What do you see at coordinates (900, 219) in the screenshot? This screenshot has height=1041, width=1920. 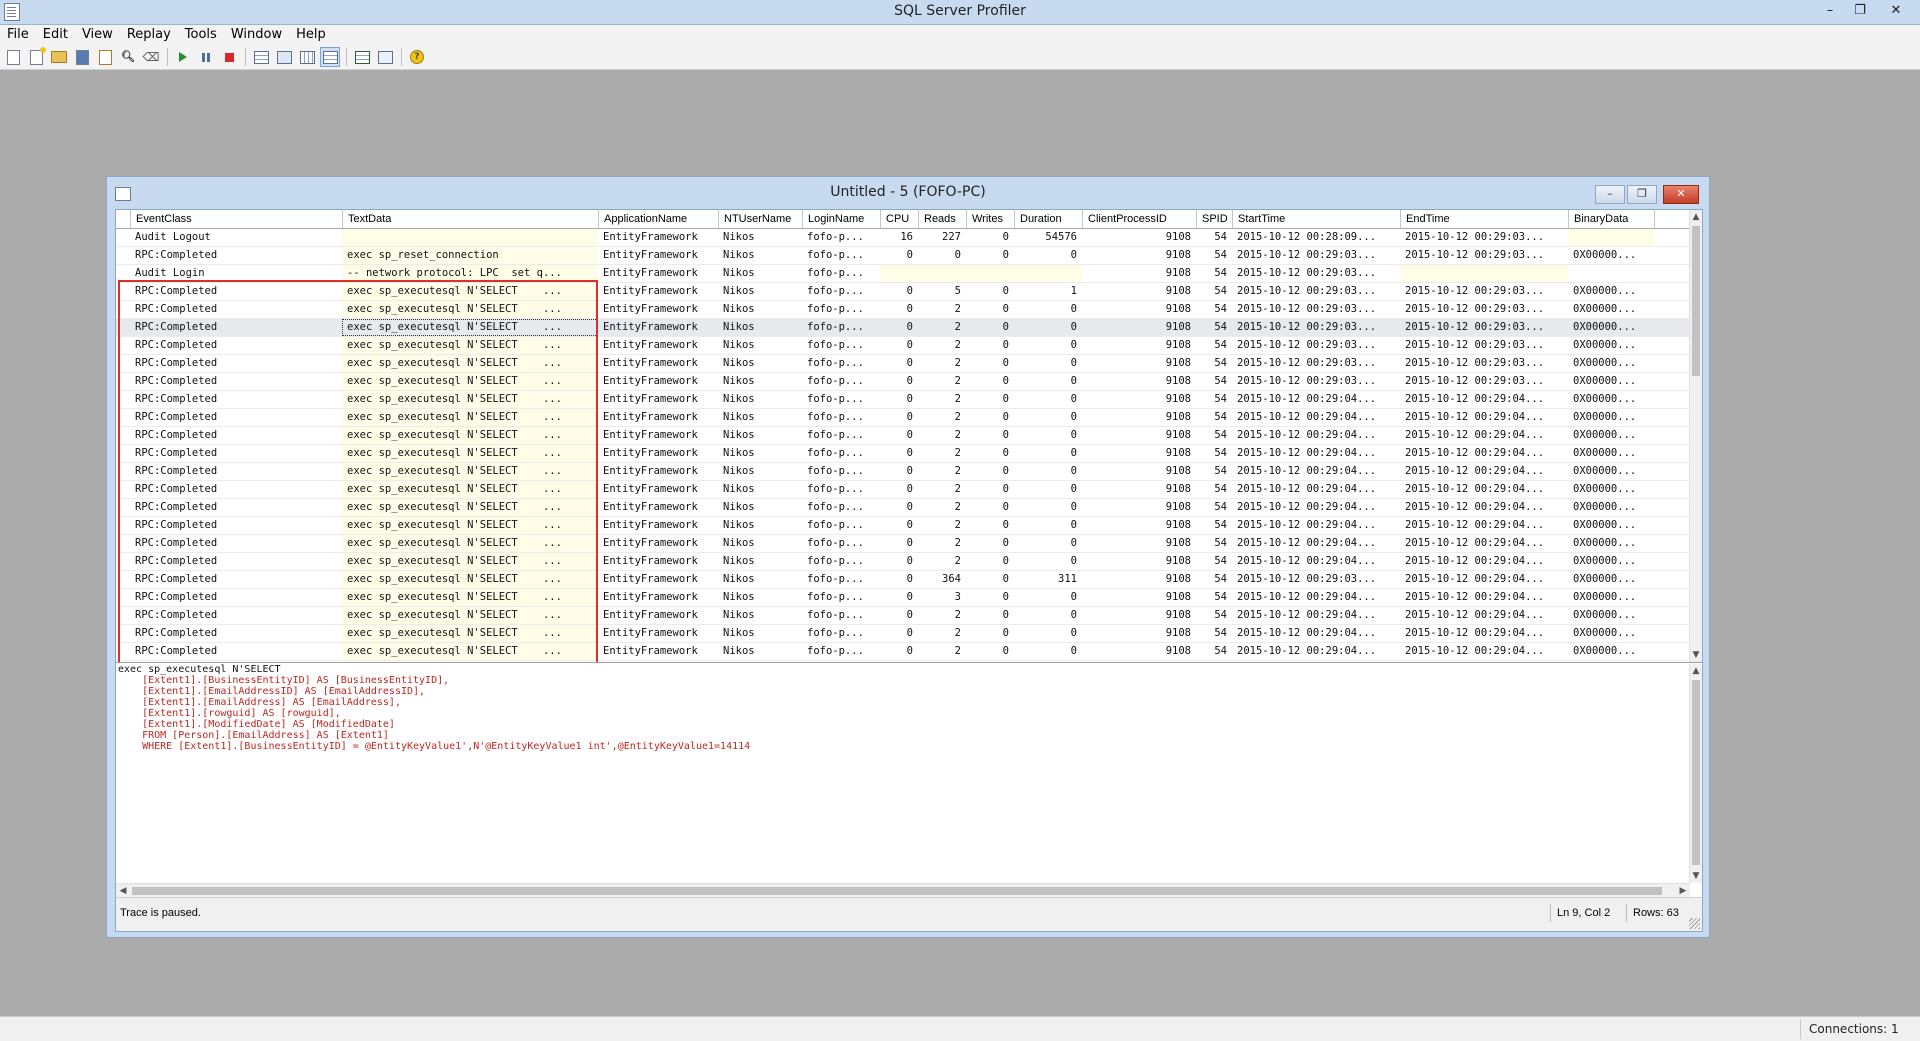 I see `column-header-cpu: CPU` at bounding box center [900, 219].